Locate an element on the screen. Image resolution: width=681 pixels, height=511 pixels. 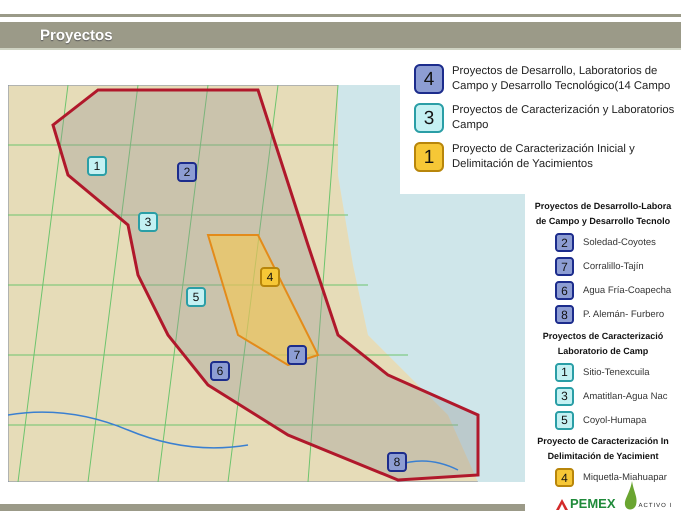
legend-number: 3 is located at coordinates (429, 118).